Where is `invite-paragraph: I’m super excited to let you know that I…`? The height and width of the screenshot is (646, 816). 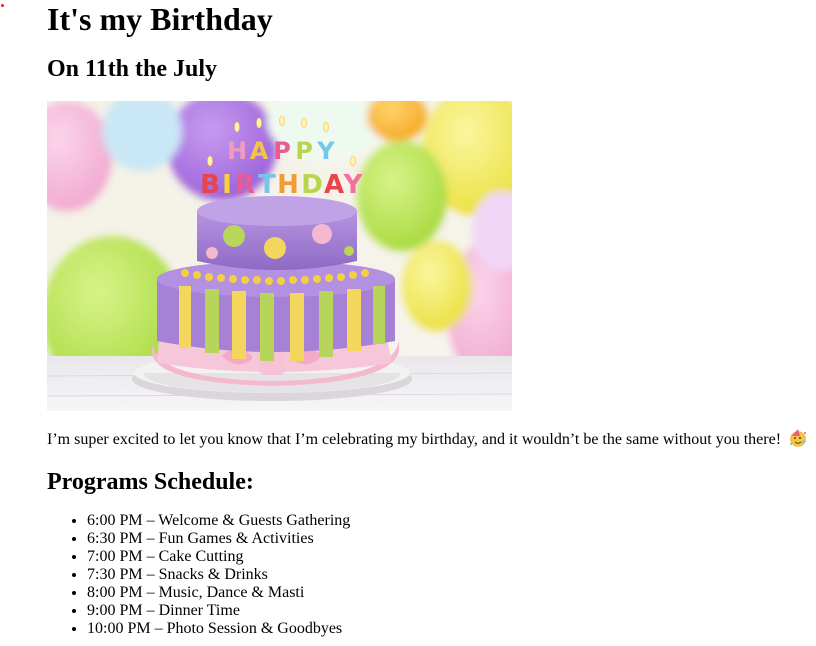 invite-paragraph: I’m super excited to let you know that I… is located at coordinates (429, 440).